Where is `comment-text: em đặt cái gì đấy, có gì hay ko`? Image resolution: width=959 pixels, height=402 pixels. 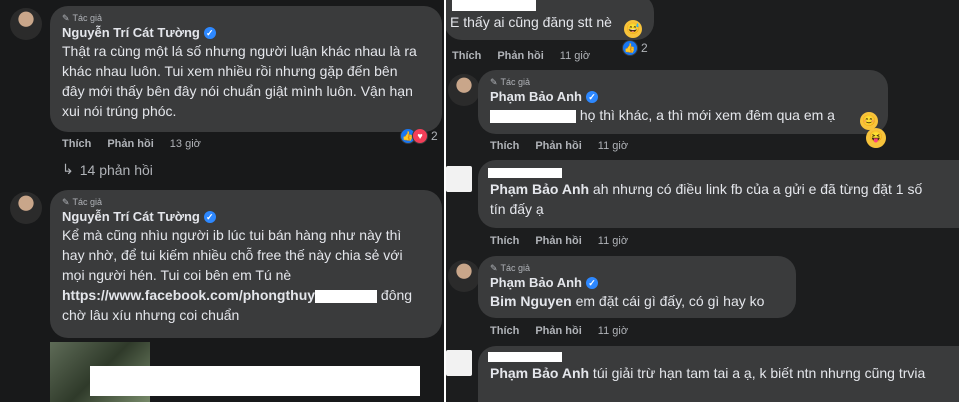
comment-text: em đặt cái gì đấy, có gì hay ko is located at coordinates (668, 301).